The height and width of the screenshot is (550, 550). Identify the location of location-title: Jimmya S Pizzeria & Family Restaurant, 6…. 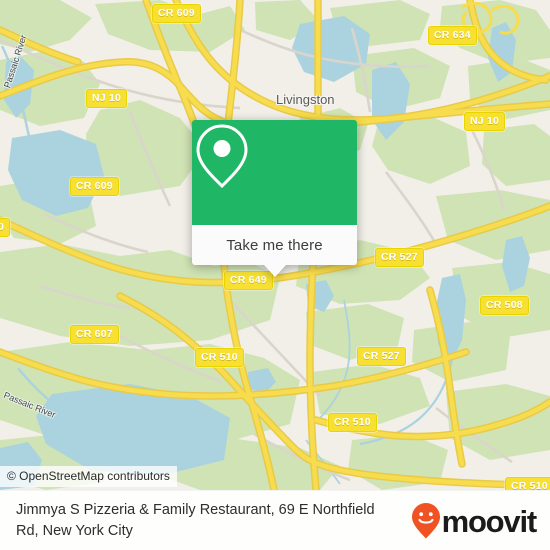
(195, 520).